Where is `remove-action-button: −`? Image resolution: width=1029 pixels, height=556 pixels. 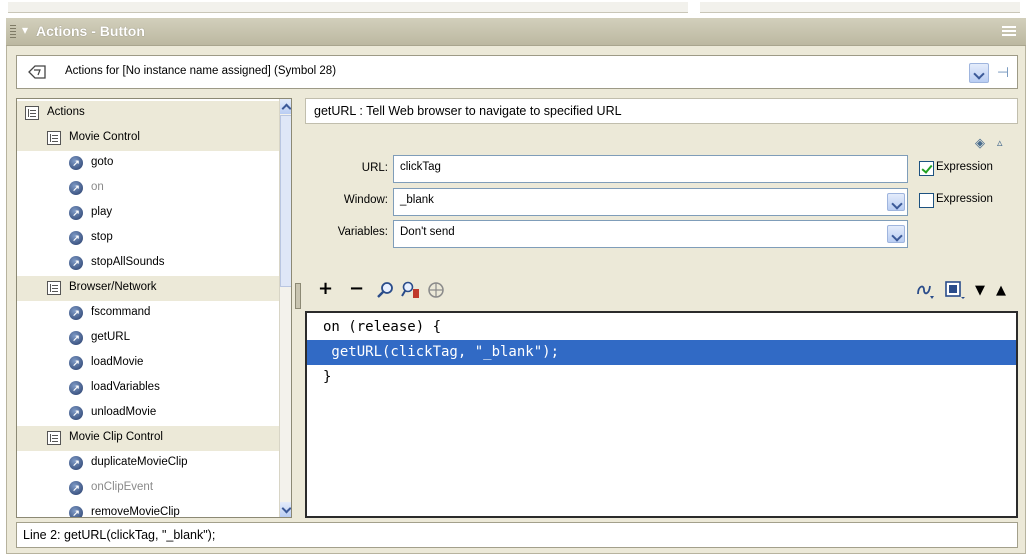 remove-action-button: − is located at coordinates (356, 289).